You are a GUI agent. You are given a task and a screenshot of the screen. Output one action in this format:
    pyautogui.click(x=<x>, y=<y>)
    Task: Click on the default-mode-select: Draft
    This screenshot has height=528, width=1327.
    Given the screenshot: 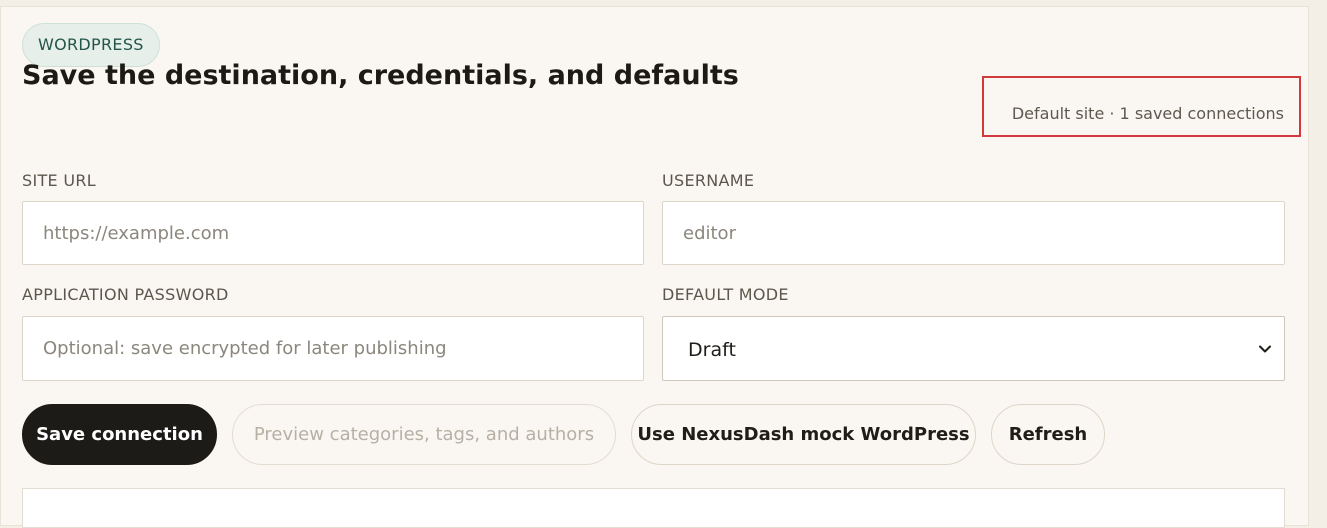 What is the action you would take?
    pyautogui.click(x=973, y=348)
    